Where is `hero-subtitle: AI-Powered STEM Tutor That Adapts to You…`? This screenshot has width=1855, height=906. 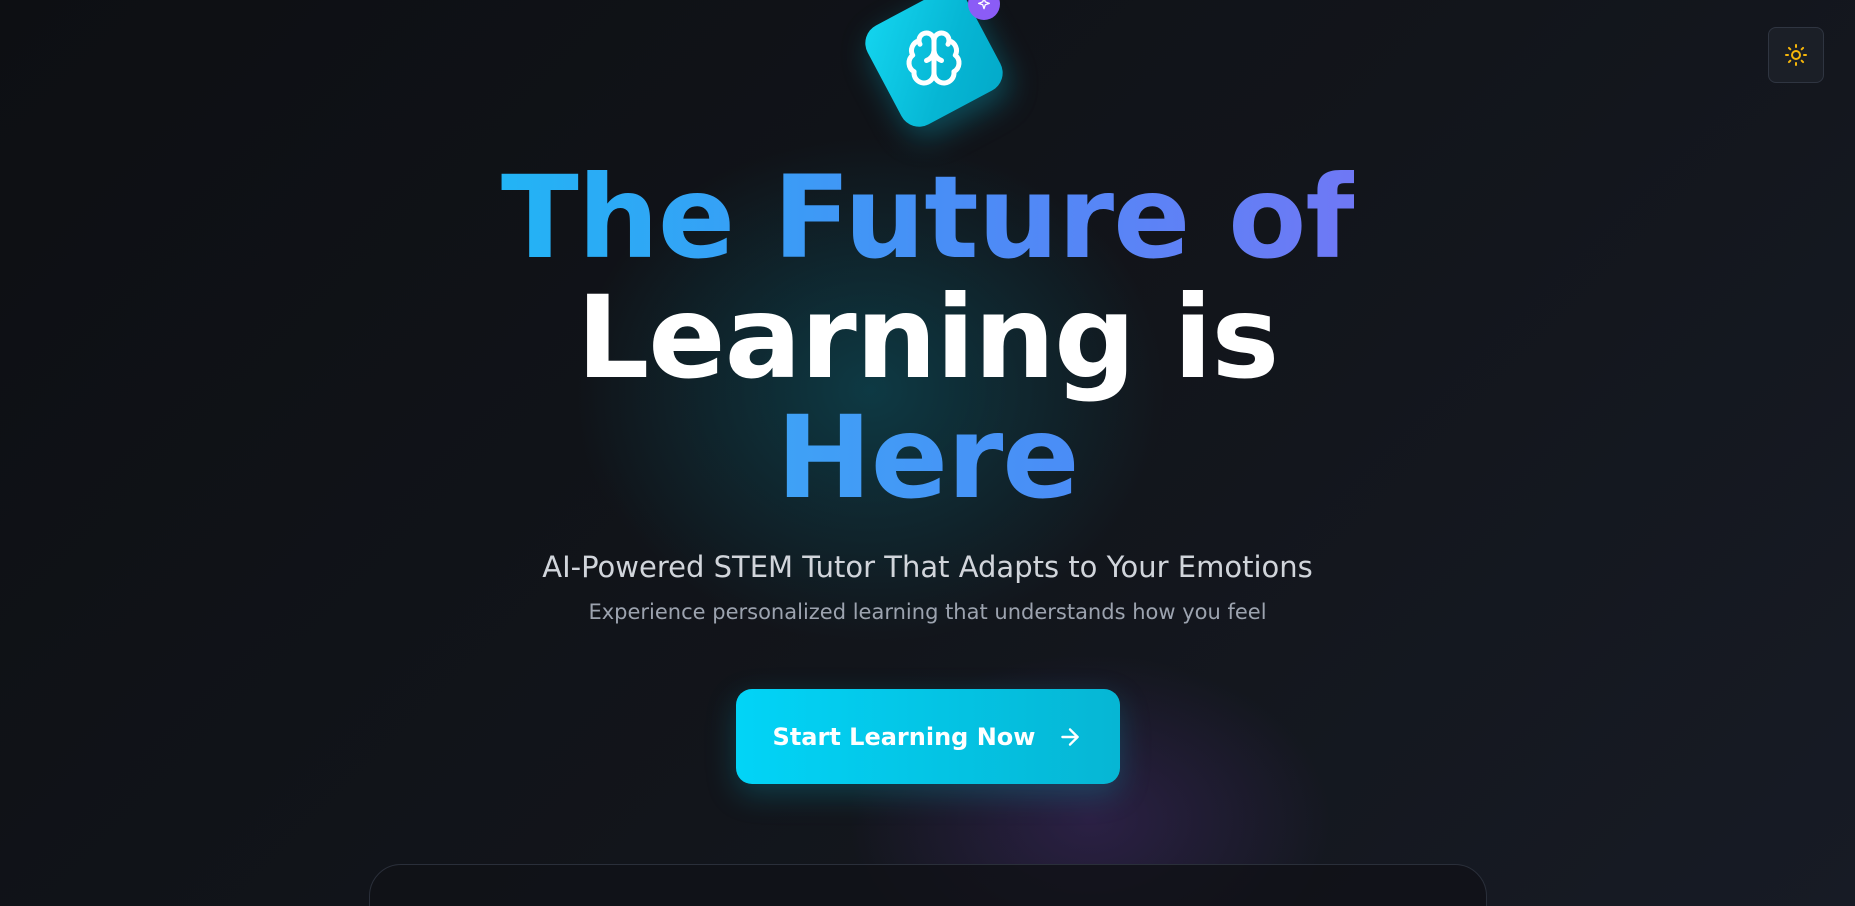 hero-subtitle: AI-Powered STEM Tutor That Adapts to You… is located at coordinates (927, 567).